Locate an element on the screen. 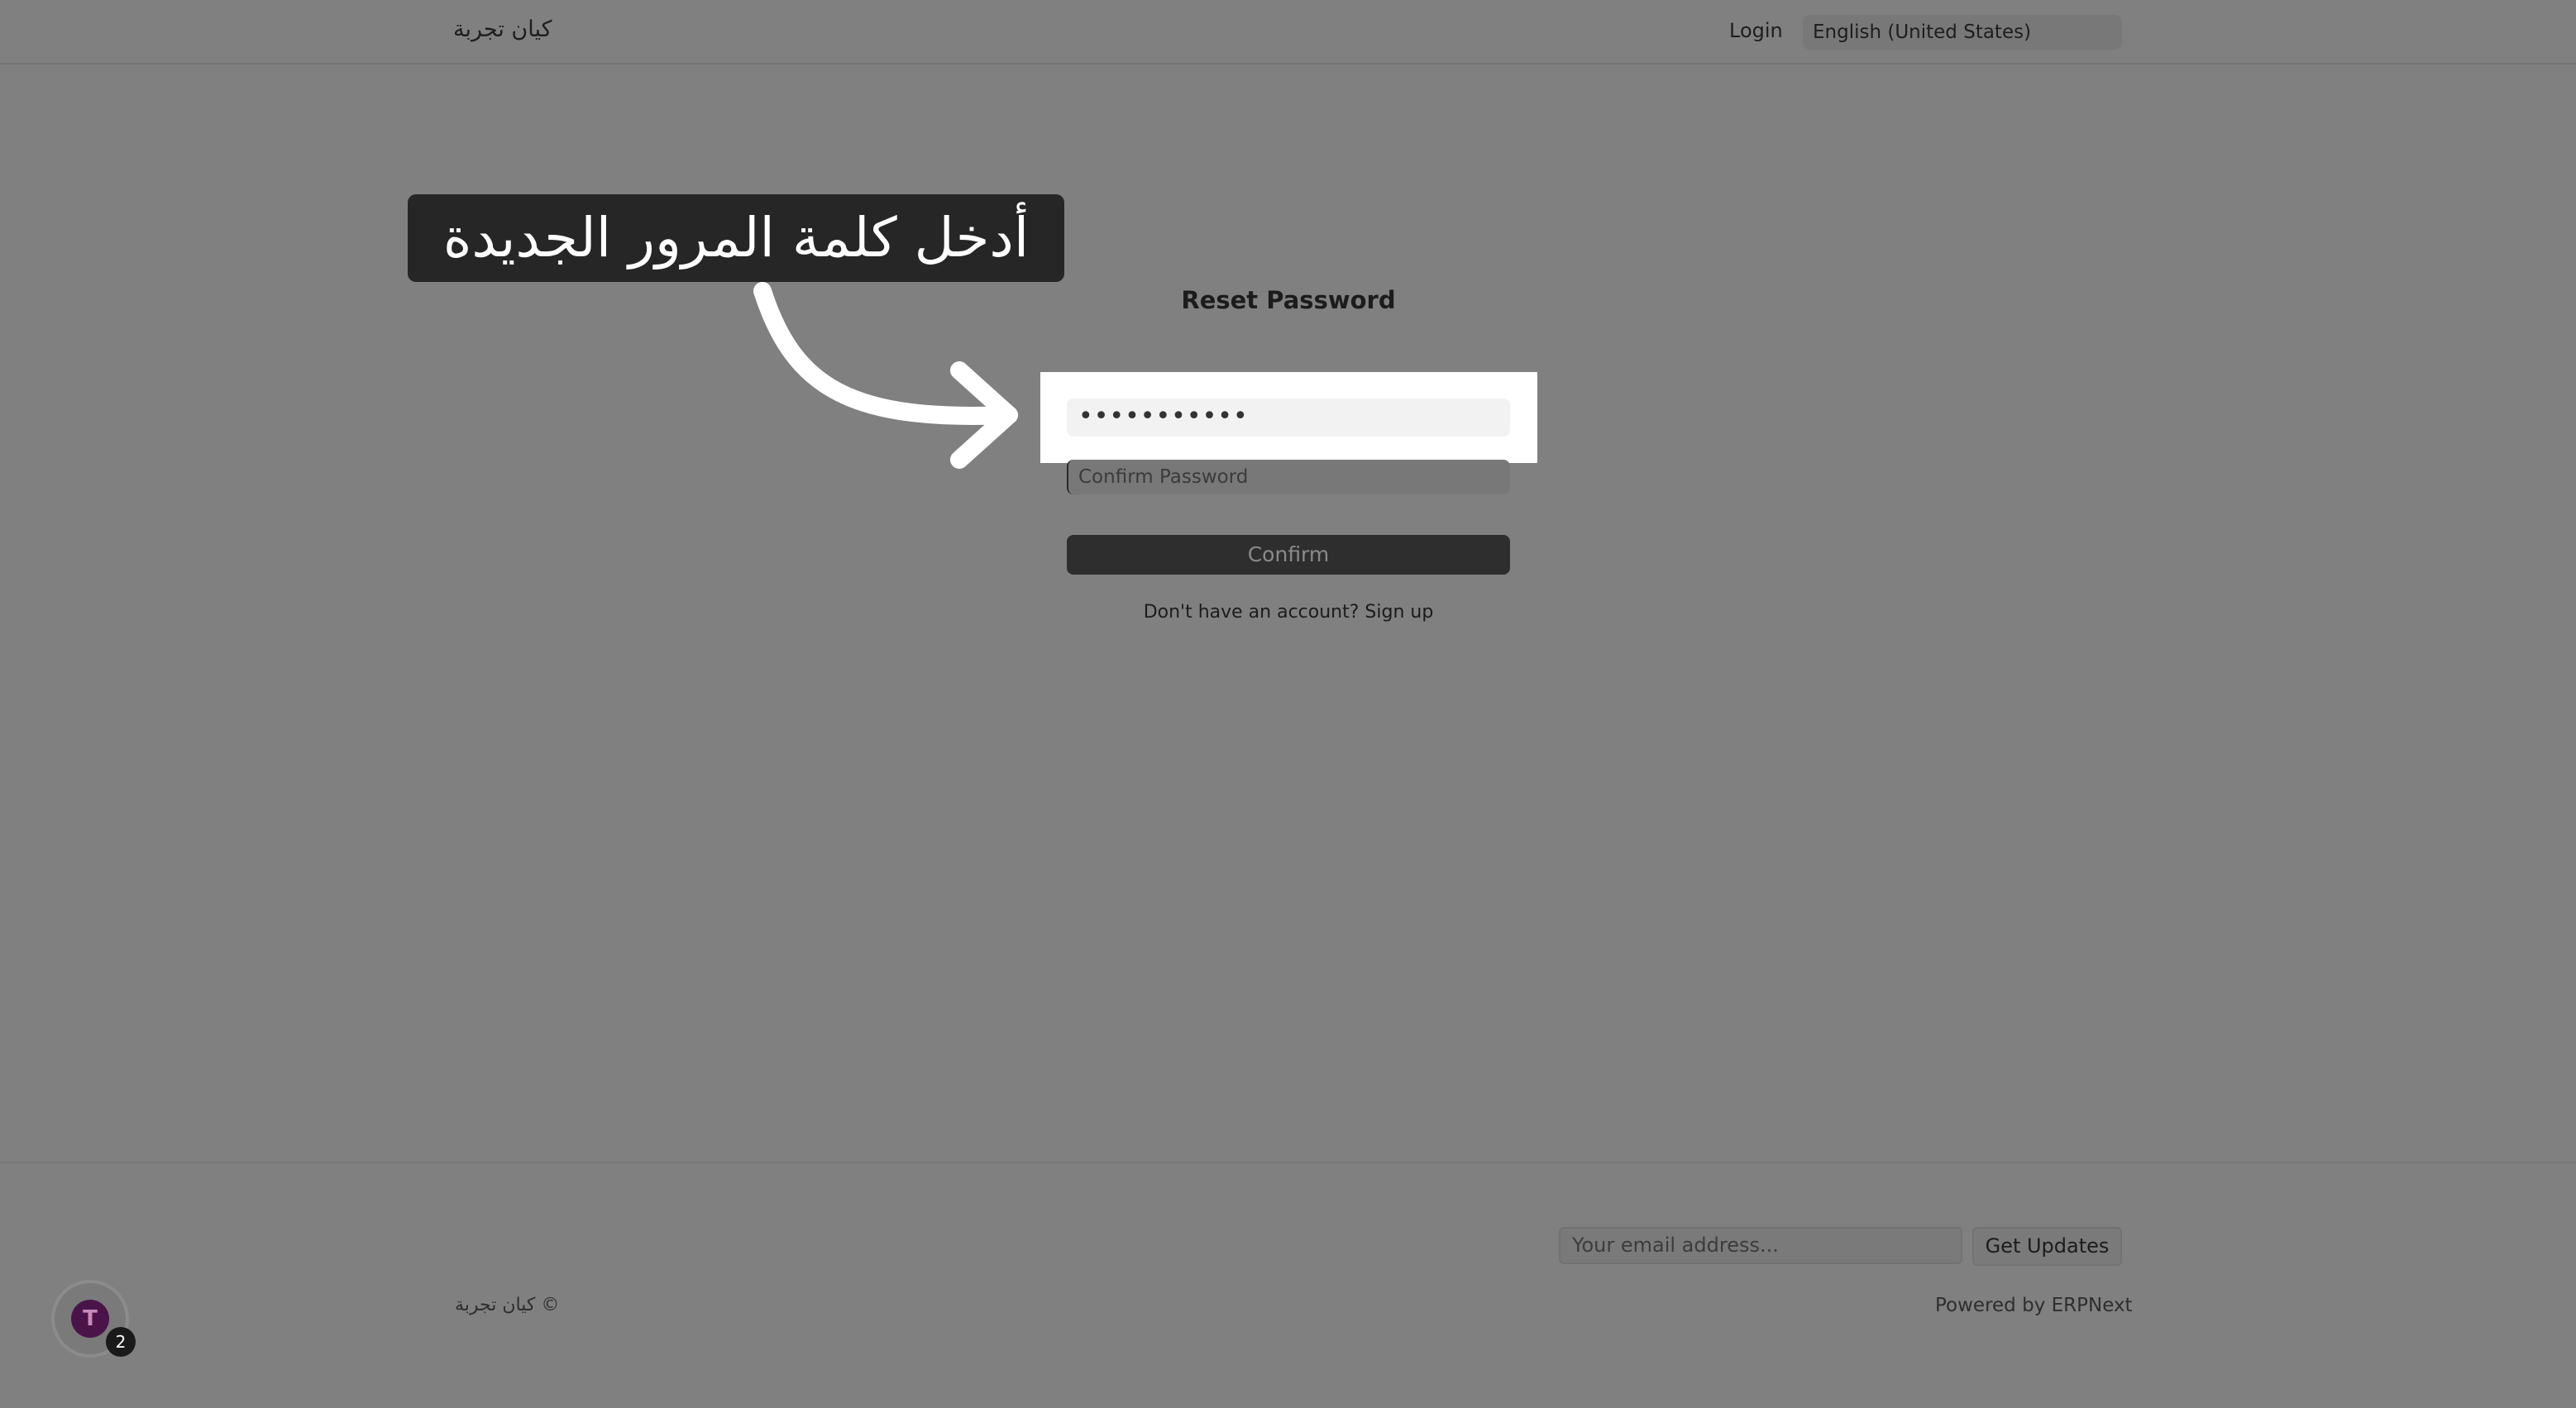 Image resolution: width=2576 pixels, height=1408 pixels. powered-by-link: Powered by ERPNext is located at coordinates (2034, 1305).